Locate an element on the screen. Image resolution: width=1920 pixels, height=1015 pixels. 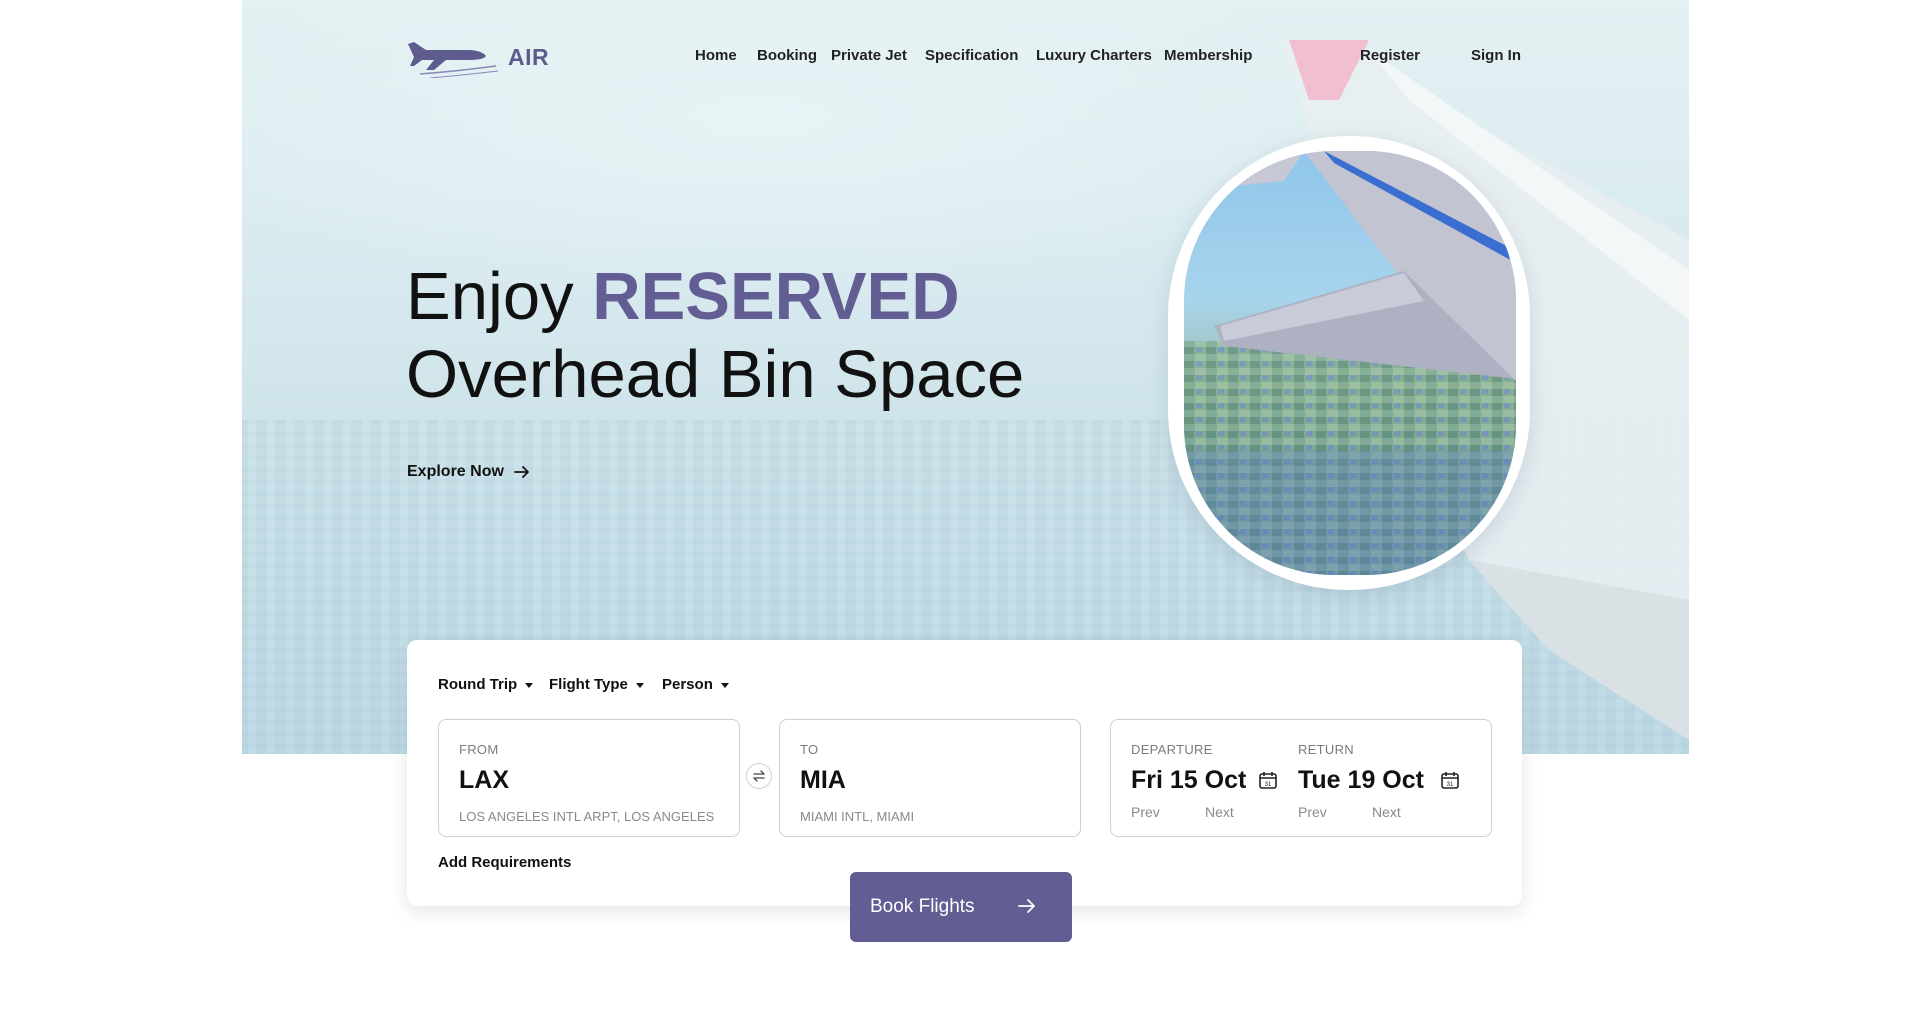
book-flights-button: Book Flights is located at coordinates (961, 907).